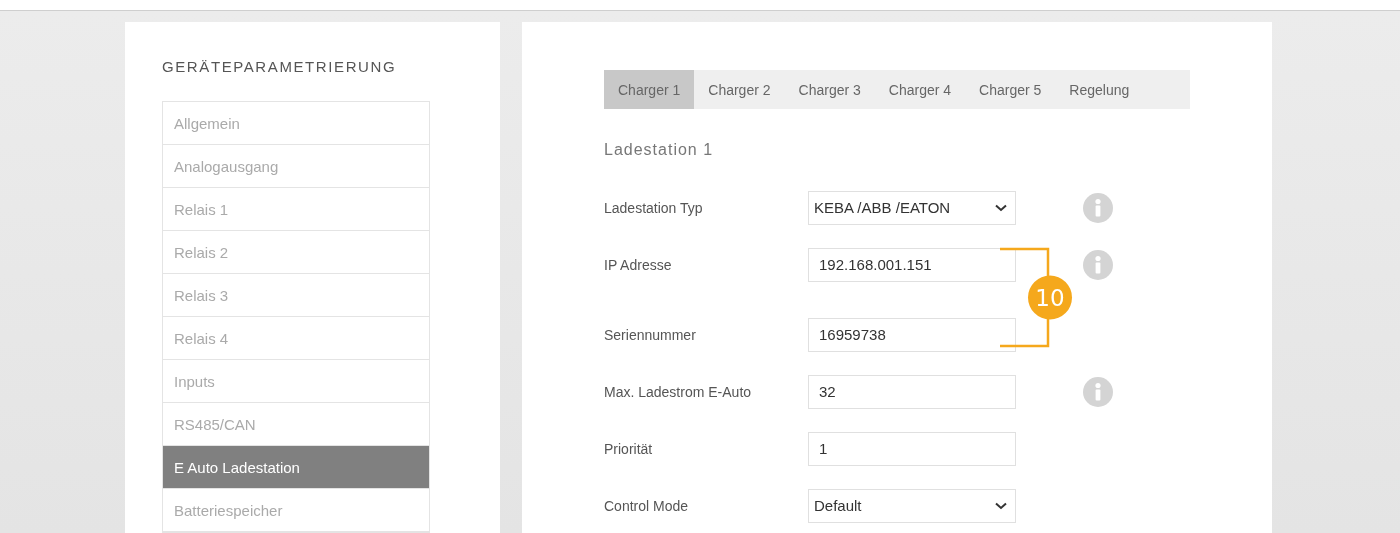  Describe the element at coordinates (280, 66) in the screenshot. I see `sidebar-title: GERÄTEPARAMETRIERUNG` at that location.